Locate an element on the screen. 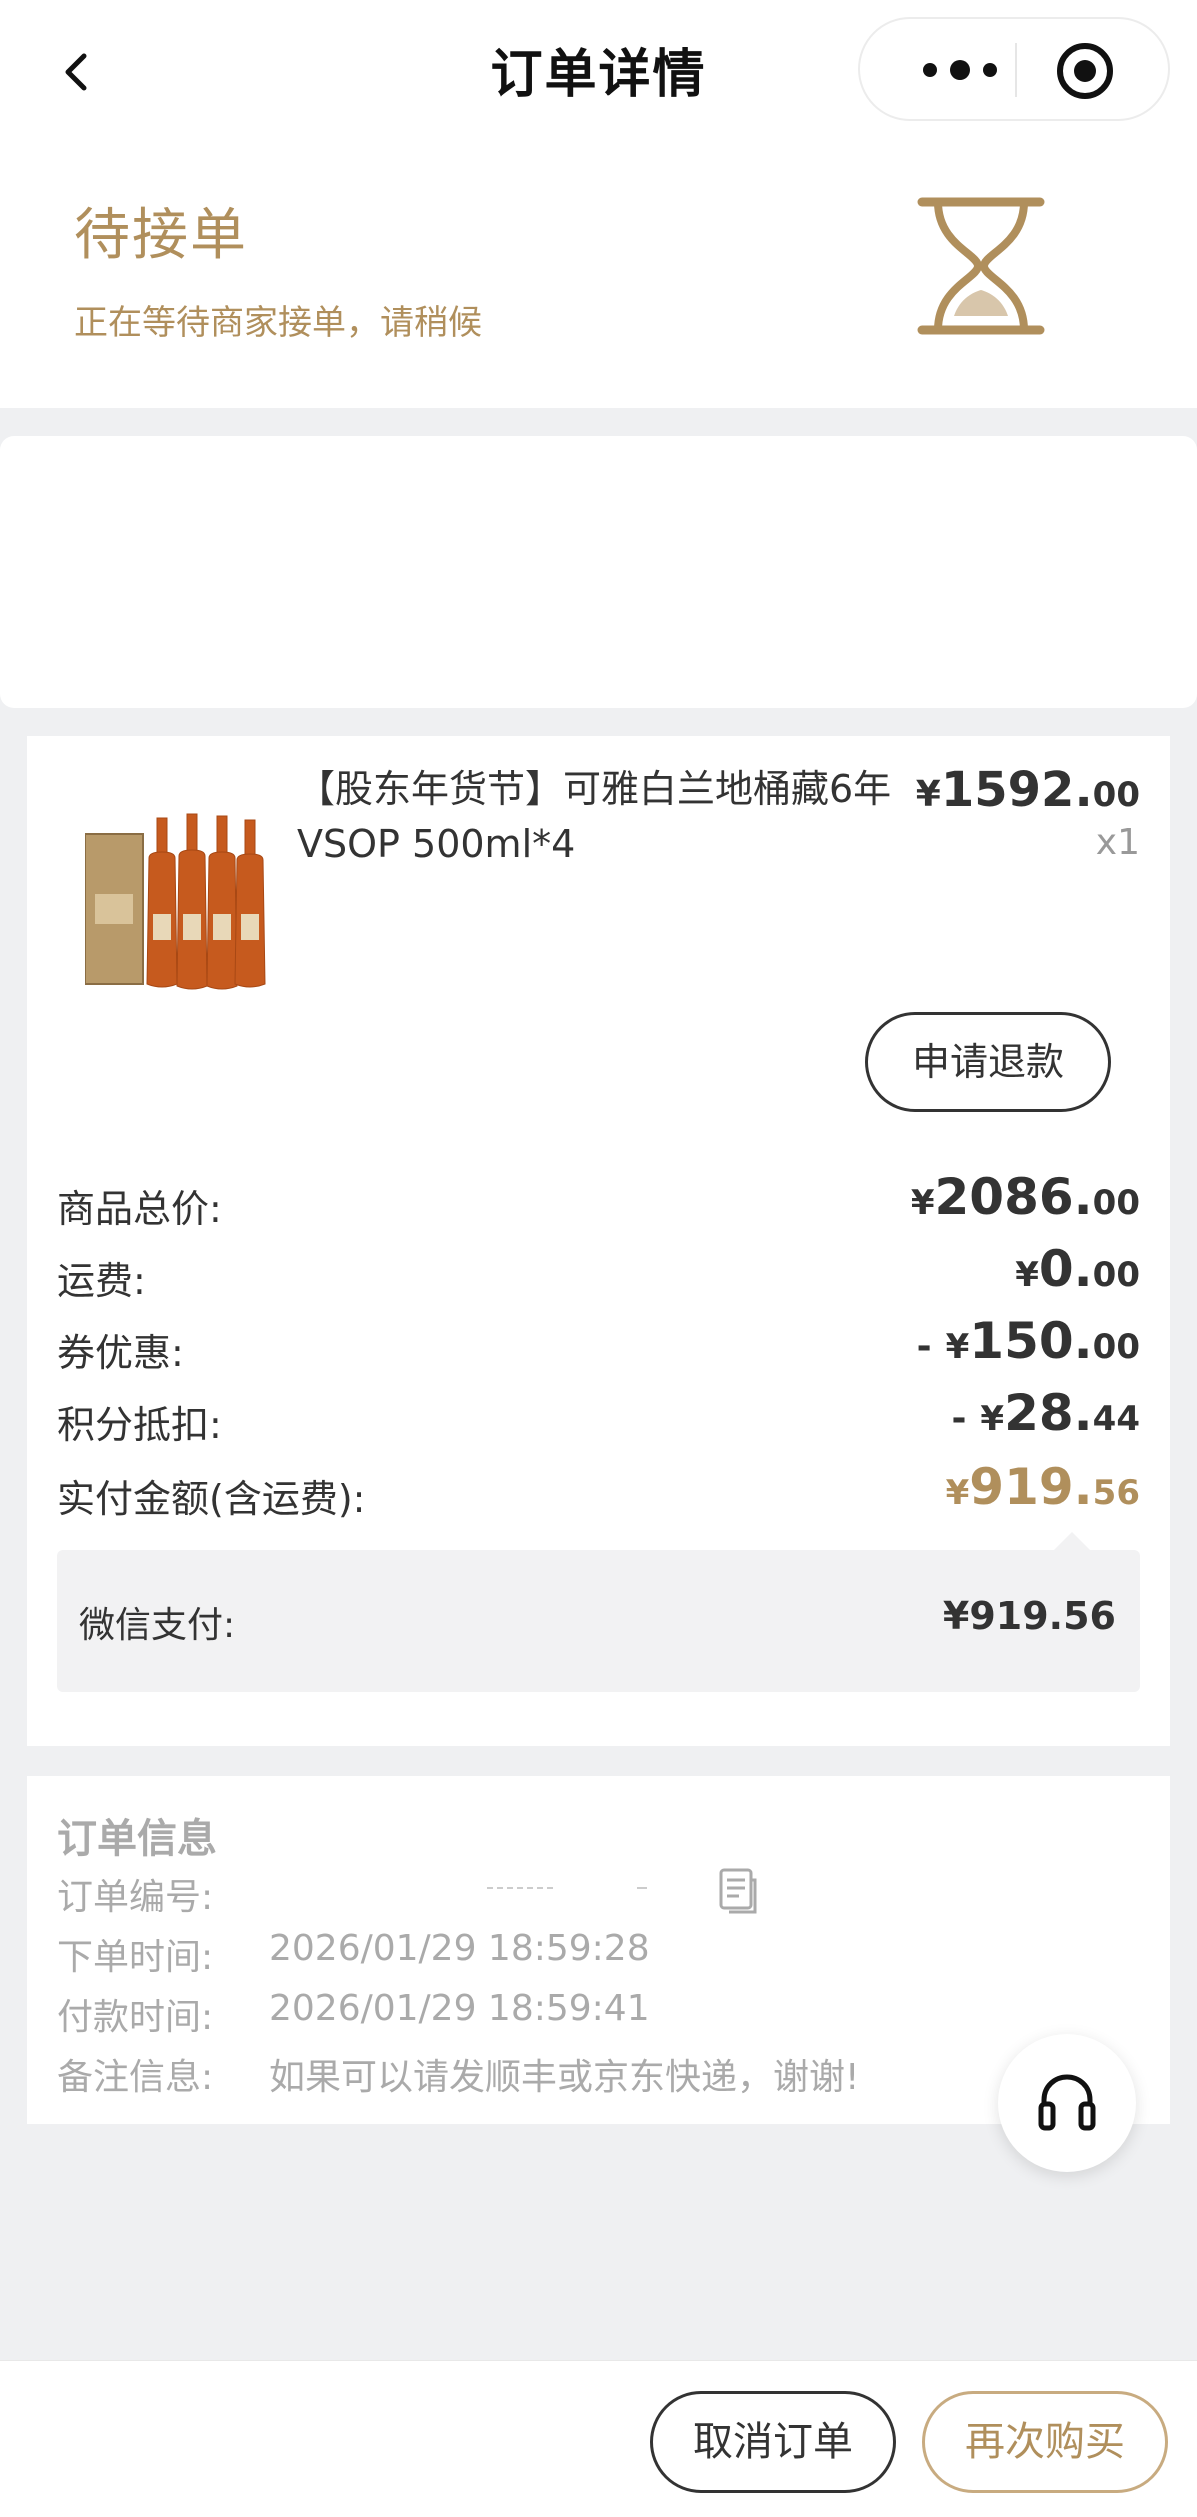 Image resolution: width=1197 pixels, height=2517 pixels. product-price: ¥1592.00 is located at coordinates (1028, 790).